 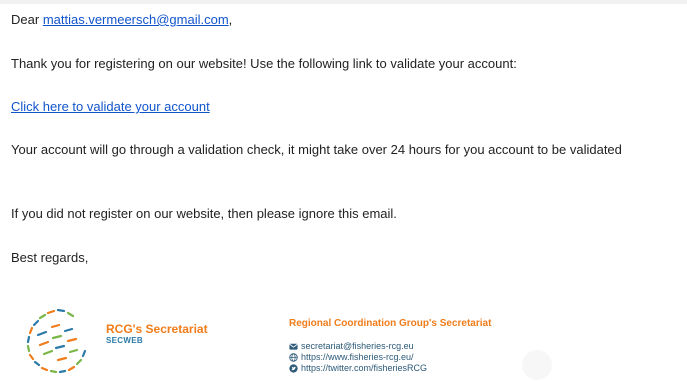 What do you see at coordinates (293, 357) in the screenshot?
I see `globe-icon` at bounding box center [293, 357].